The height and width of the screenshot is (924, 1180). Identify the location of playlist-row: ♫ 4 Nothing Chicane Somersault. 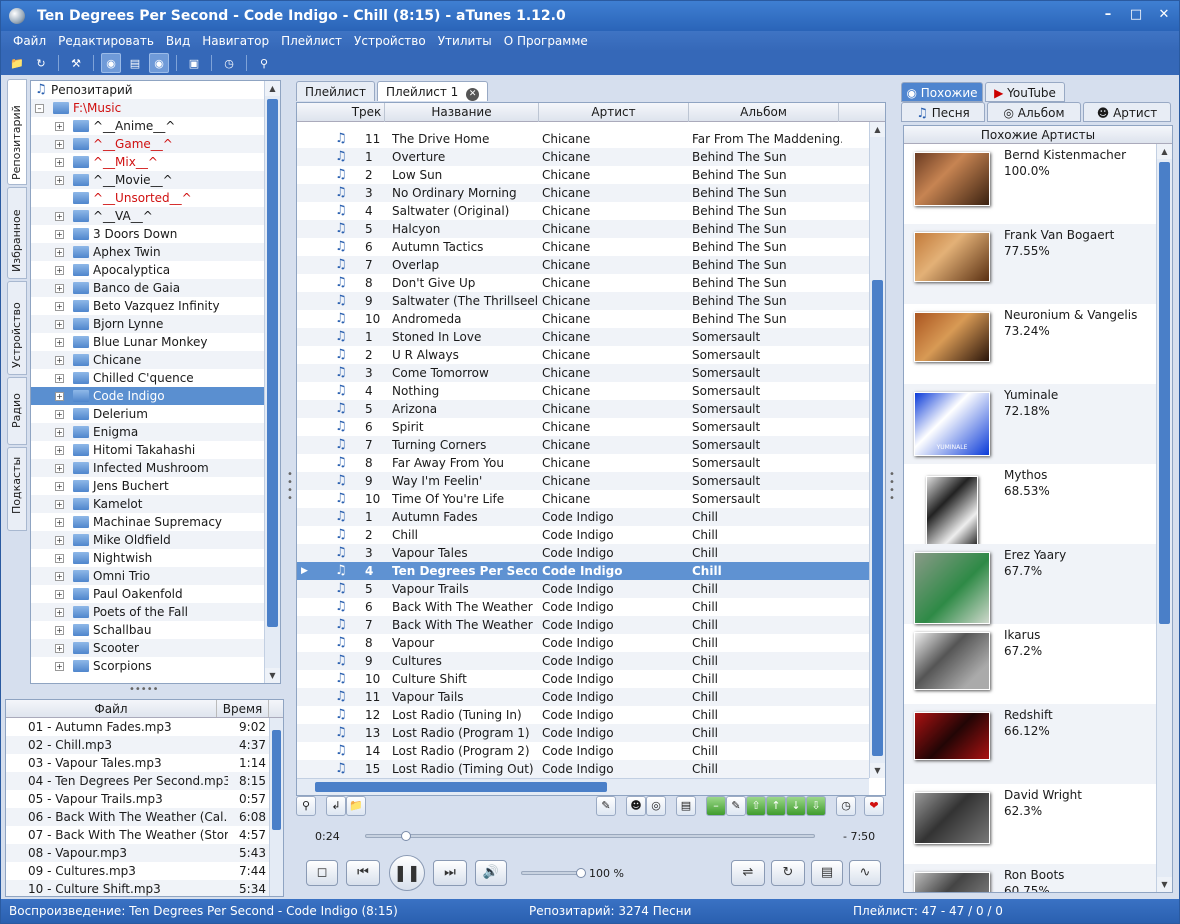
(583, 391).